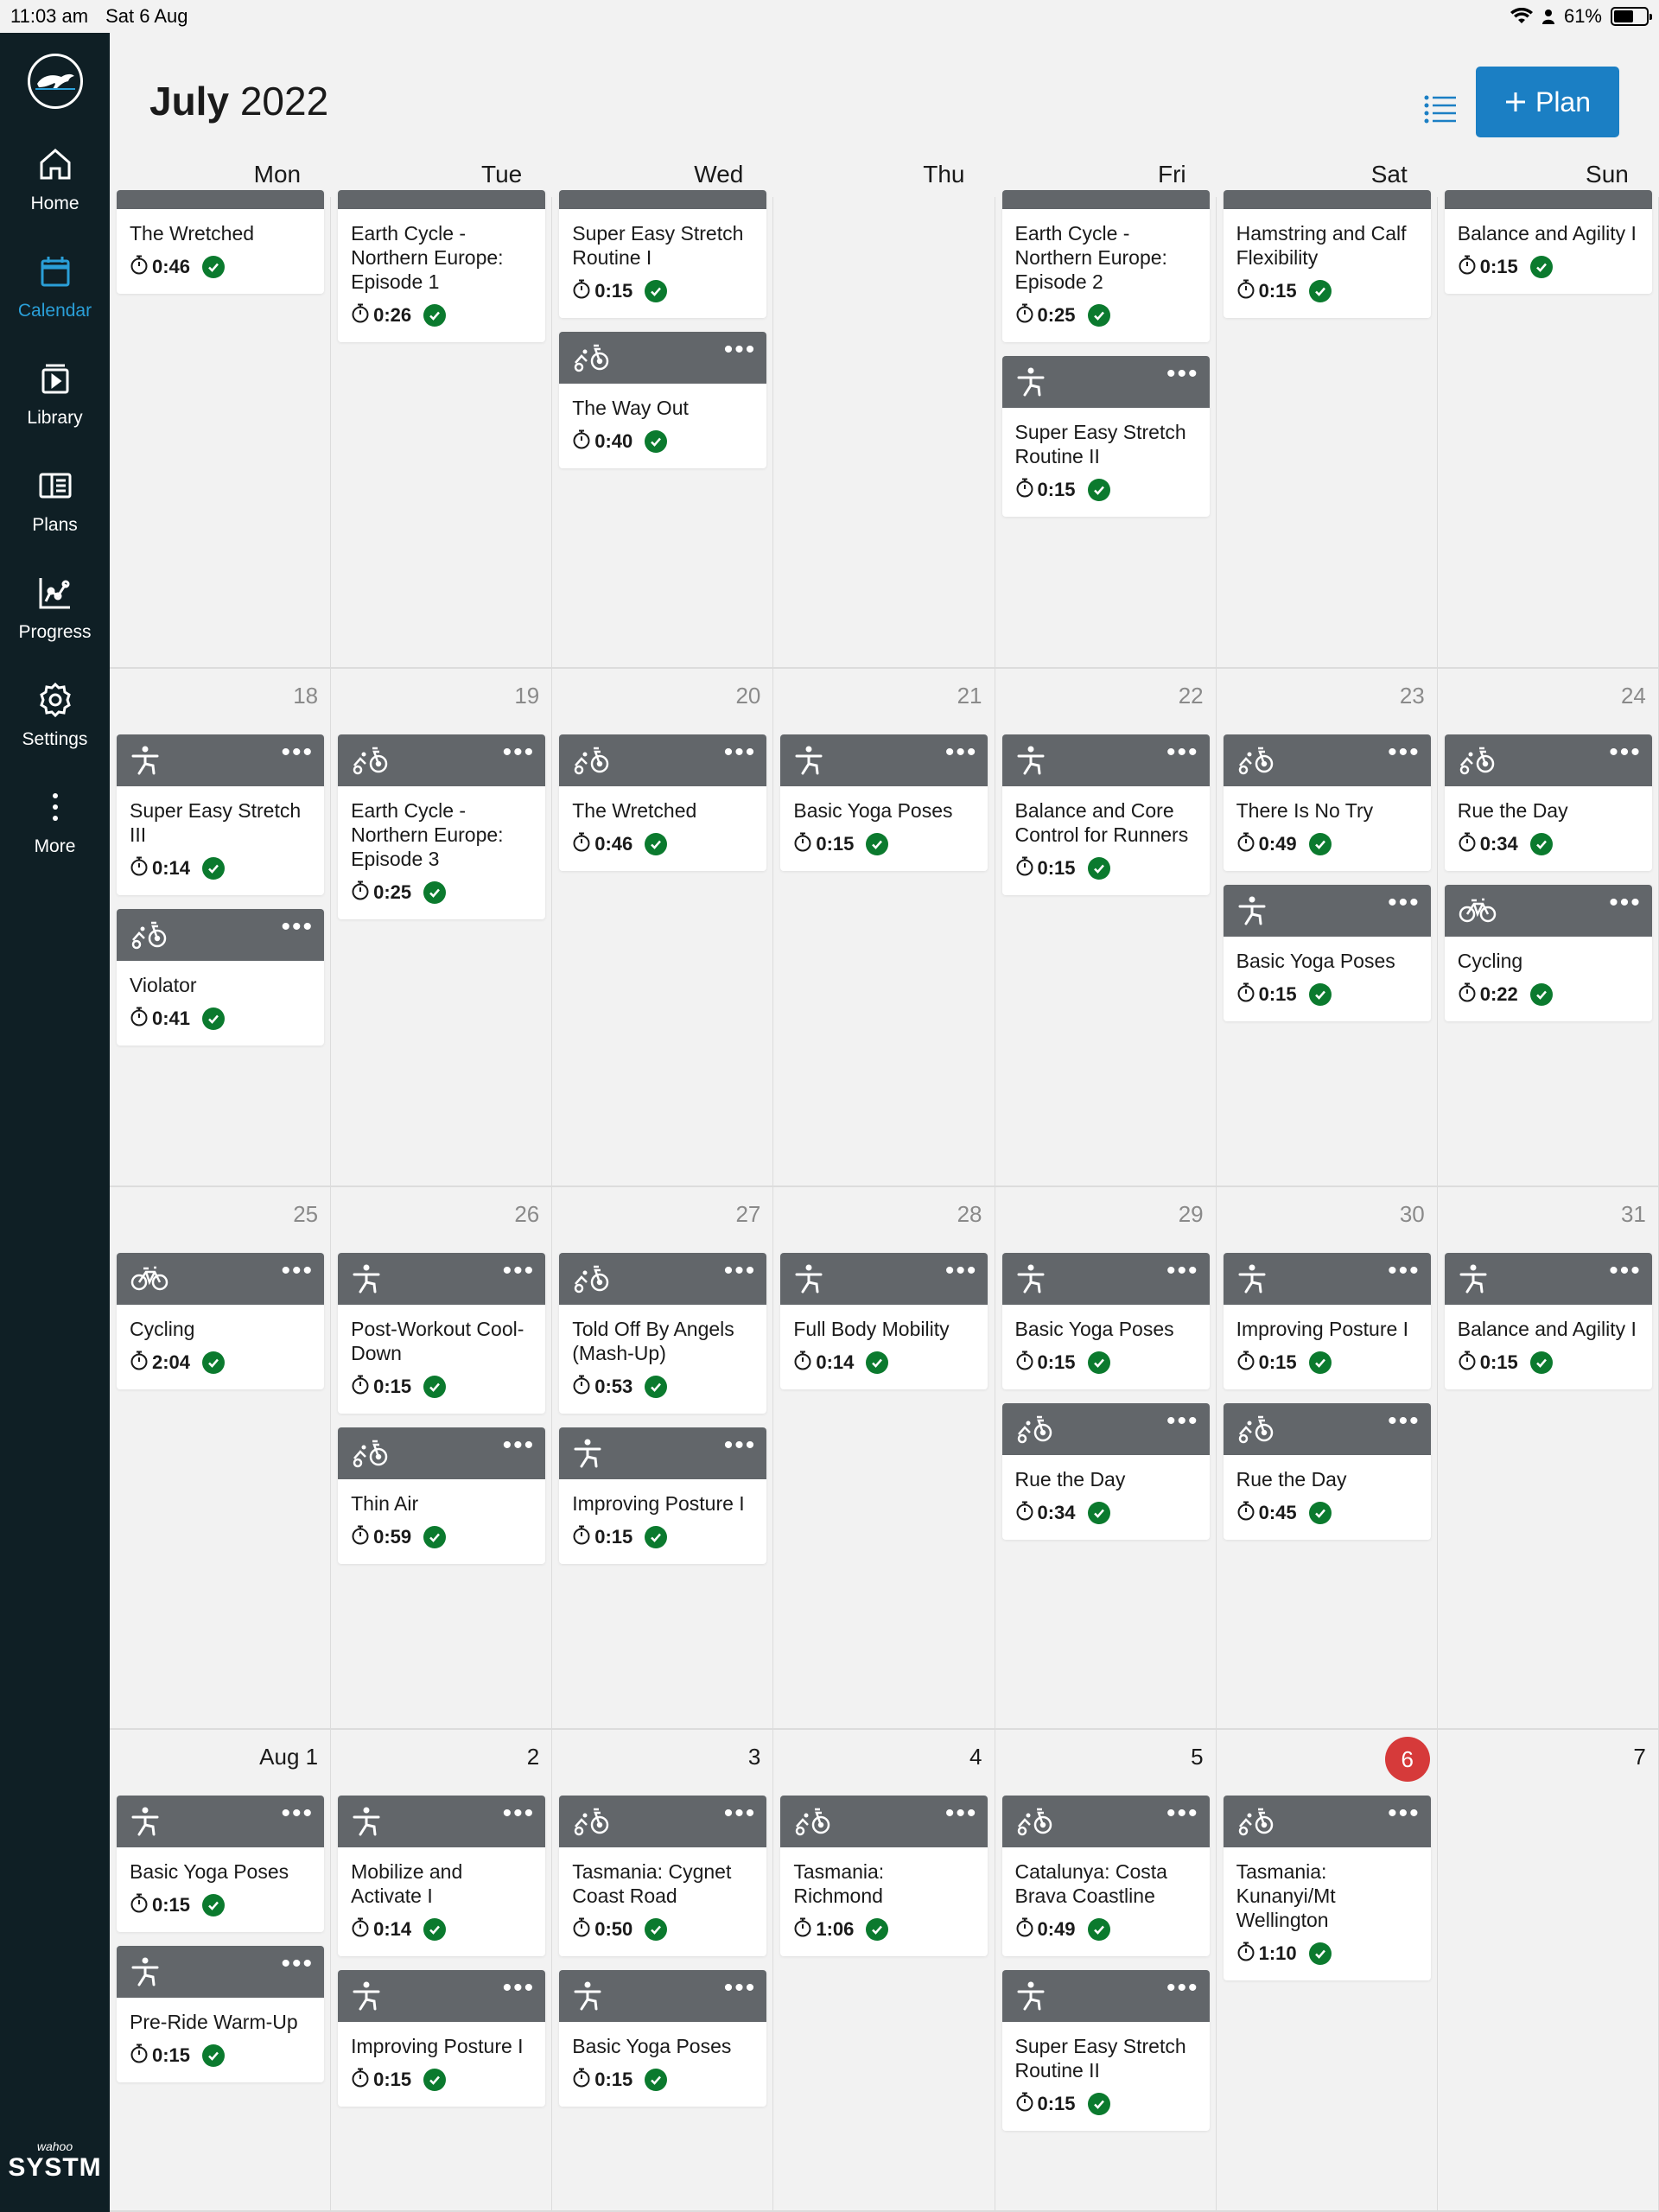 The height and width of the screenshot is (2212, 1659). Describe the element at coordinates (220, 2014) in the screenshot. I see `workout-card: ••• Pre-Ride Warm-Up 0:15` at that location.